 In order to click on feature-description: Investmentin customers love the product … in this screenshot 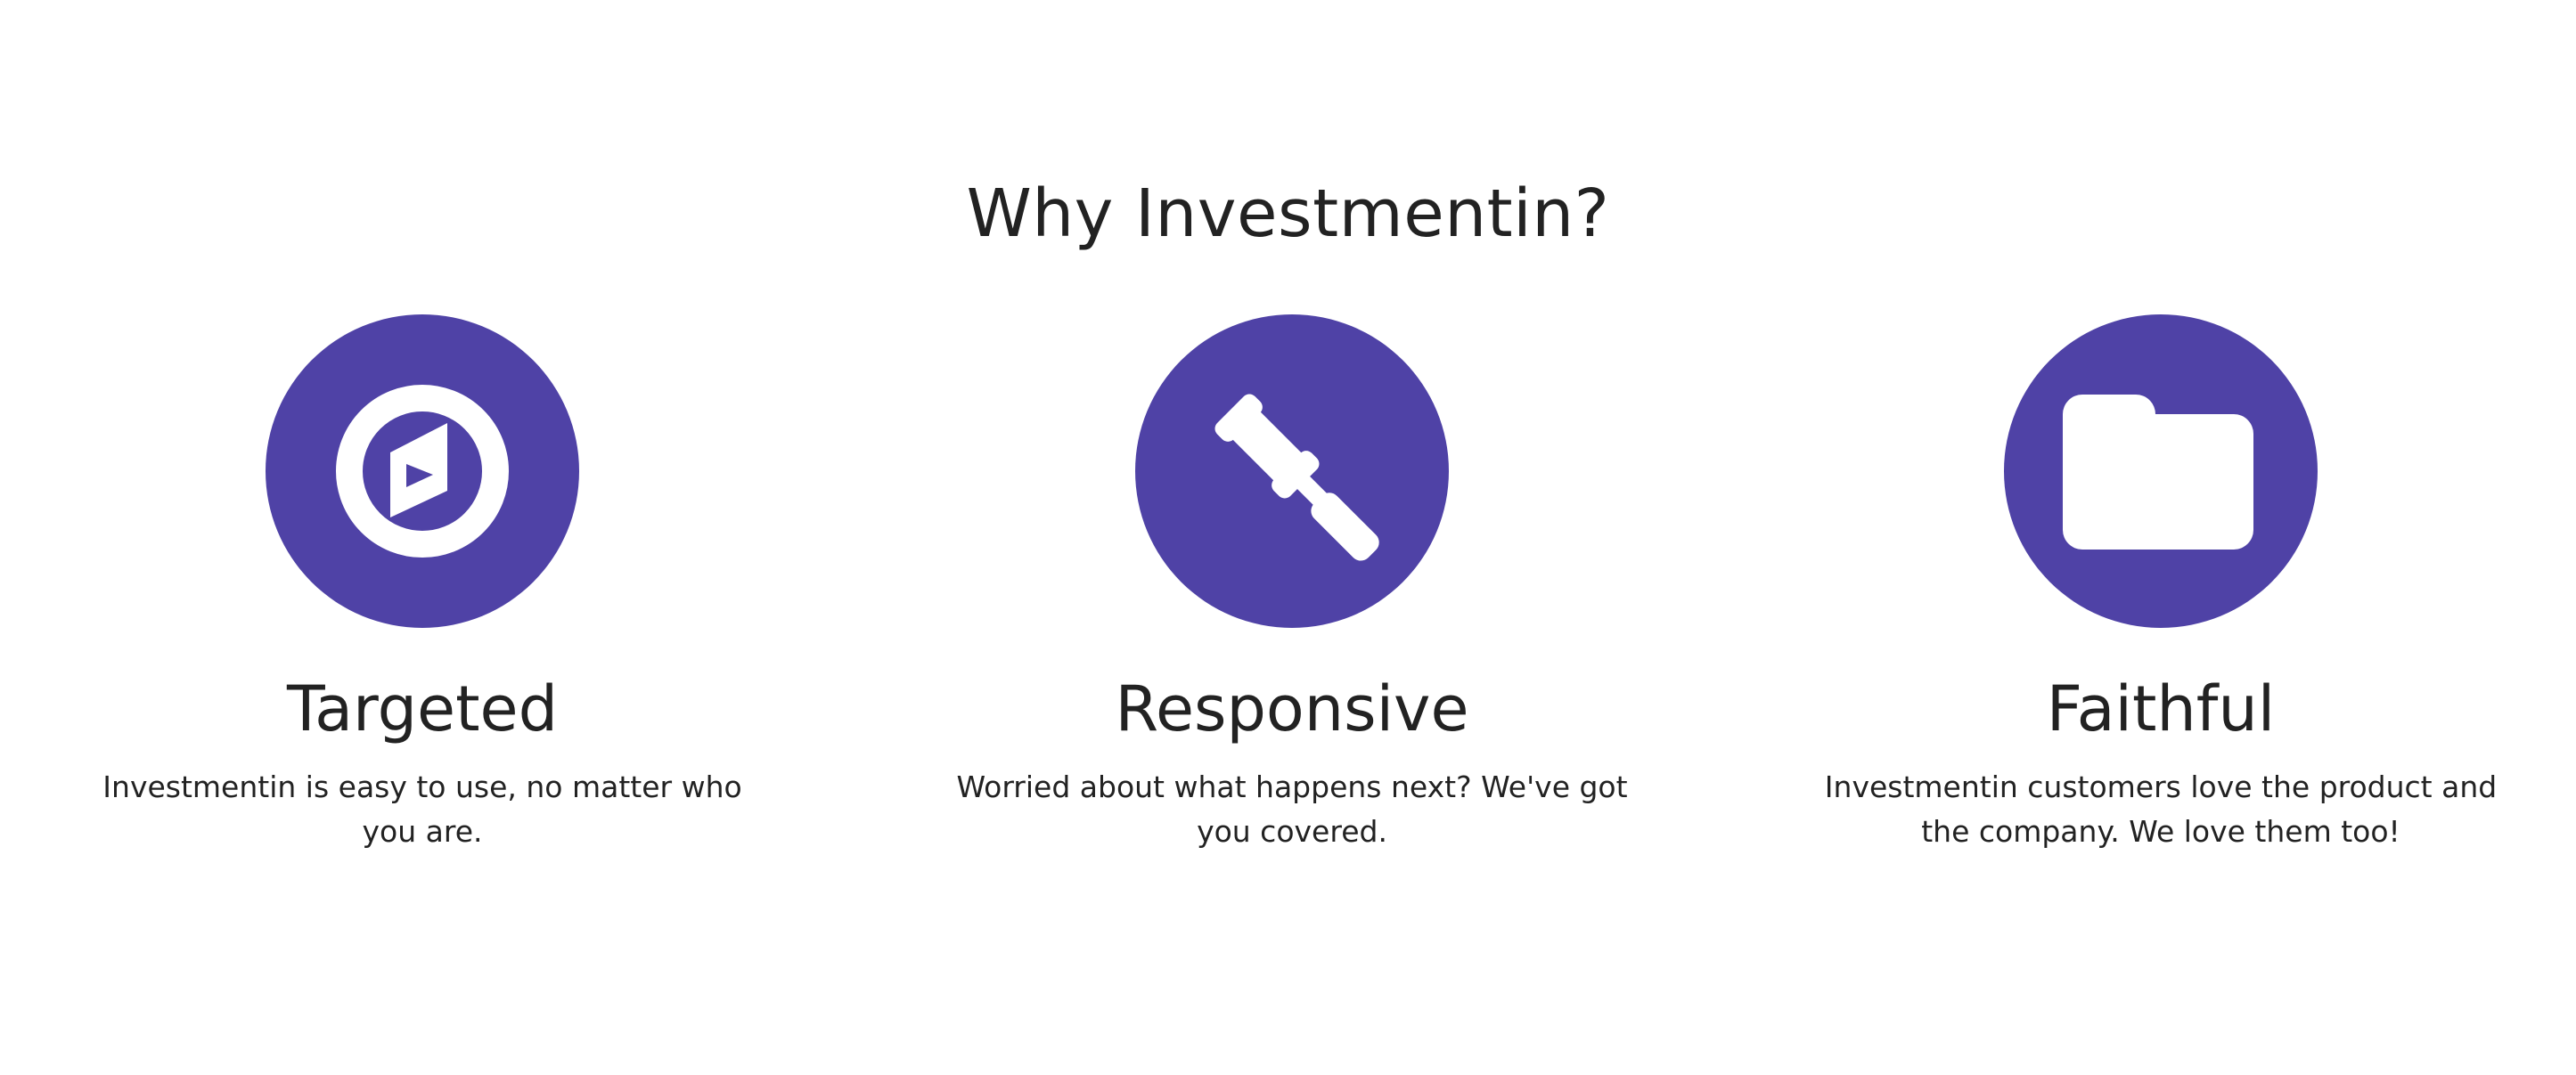, I will do `click(2161, 809)`.